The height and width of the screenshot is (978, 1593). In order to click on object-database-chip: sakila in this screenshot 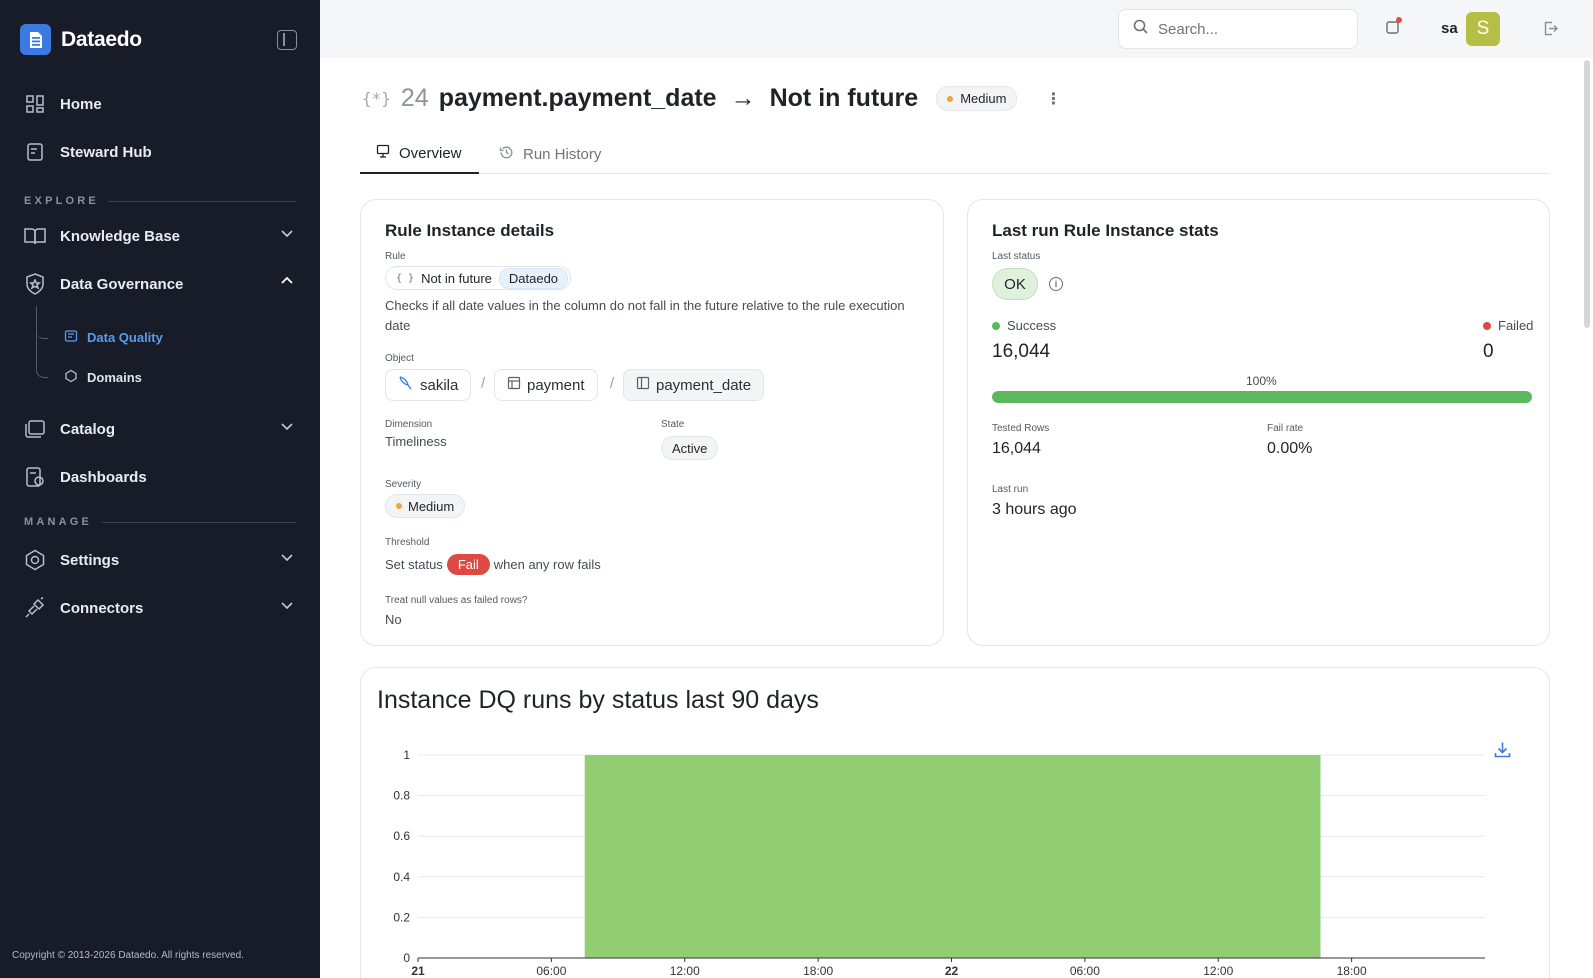, I will do `click(428, 385)`.